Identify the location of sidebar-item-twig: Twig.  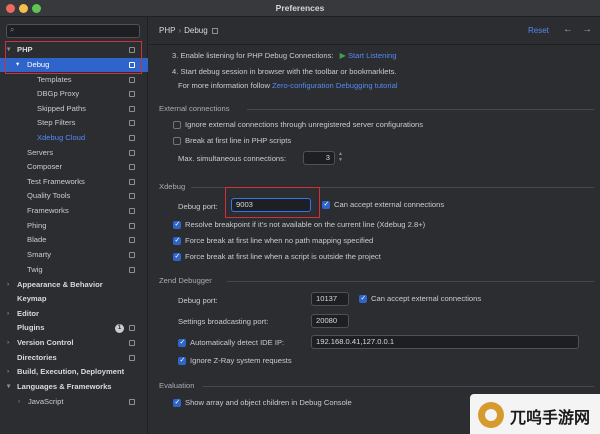
(74, 270).